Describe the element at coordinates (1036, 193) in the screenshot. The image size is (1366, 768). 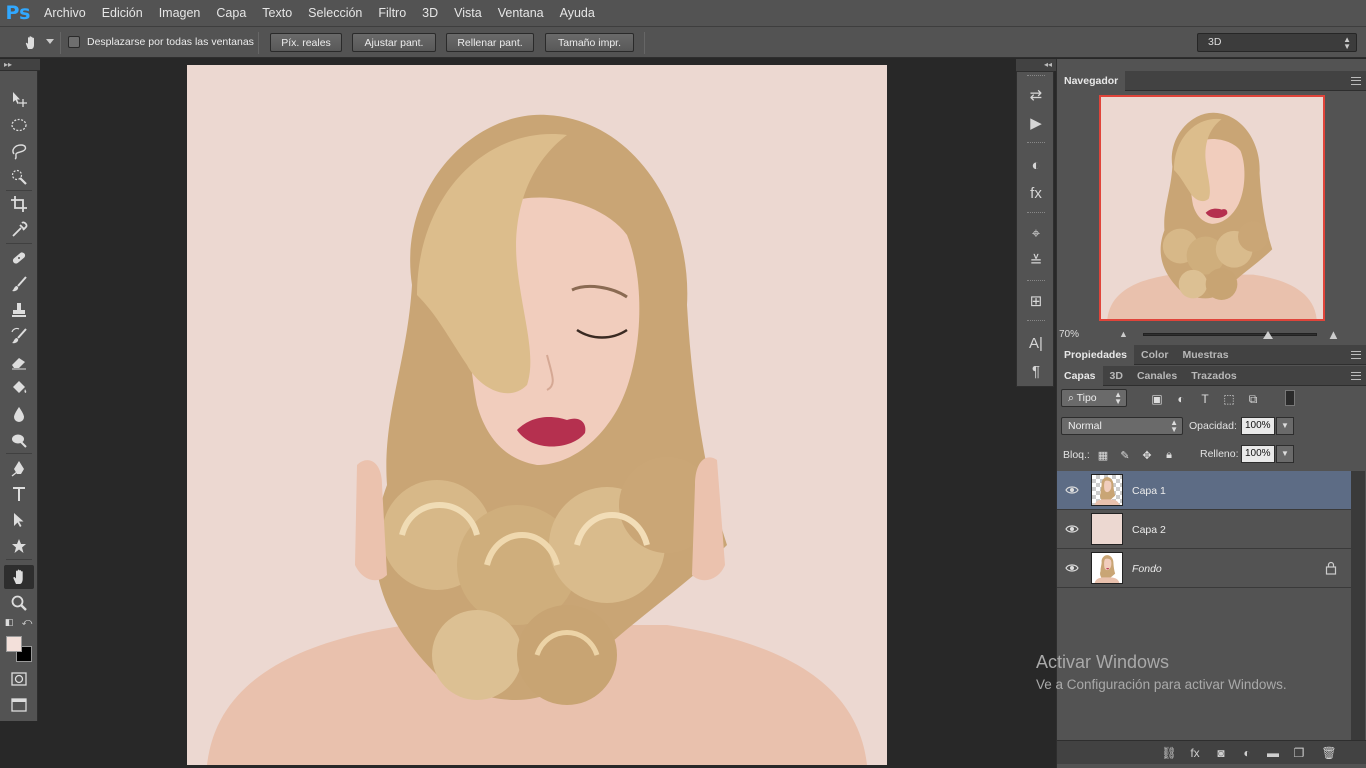
I see `styles-panel-icon: fx` at that location.